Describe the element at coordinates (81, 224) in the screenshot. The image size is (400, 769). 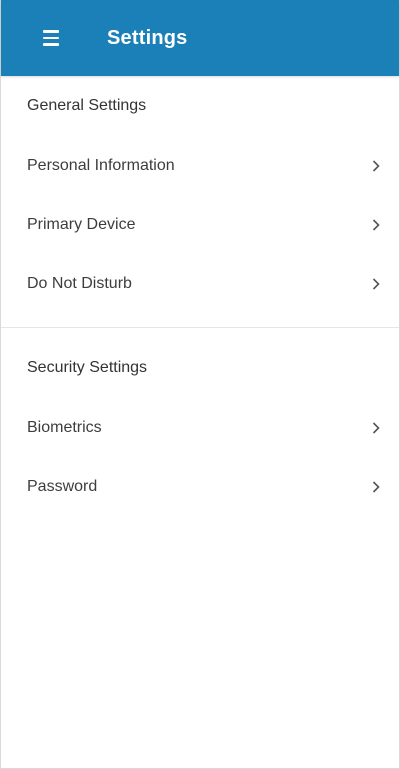
I see `settings-item-label: Primary Device` at that location.